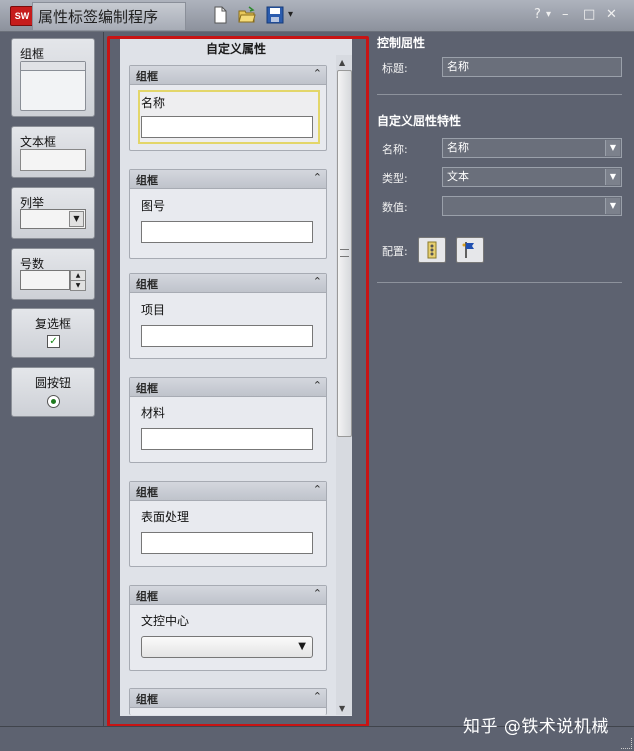 This screenshot has width=634, height=751. I want to click on dropdown-preview: ▼, so click(53, 219).